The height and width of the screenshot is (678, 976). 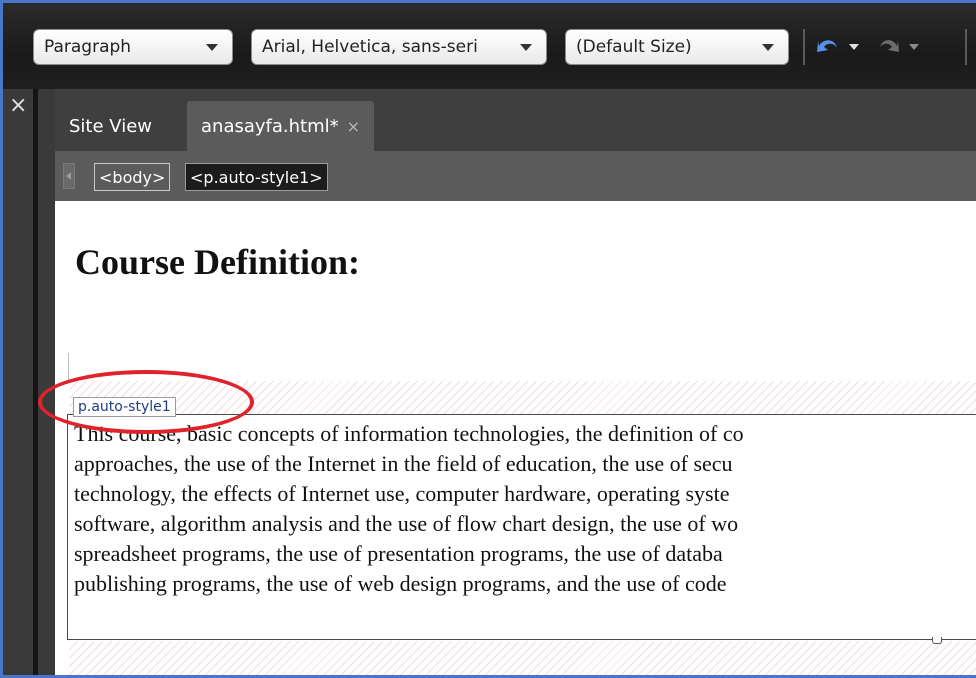 I want to click on block-format-dropdown: Paragraph, so click(x=133, y=47).